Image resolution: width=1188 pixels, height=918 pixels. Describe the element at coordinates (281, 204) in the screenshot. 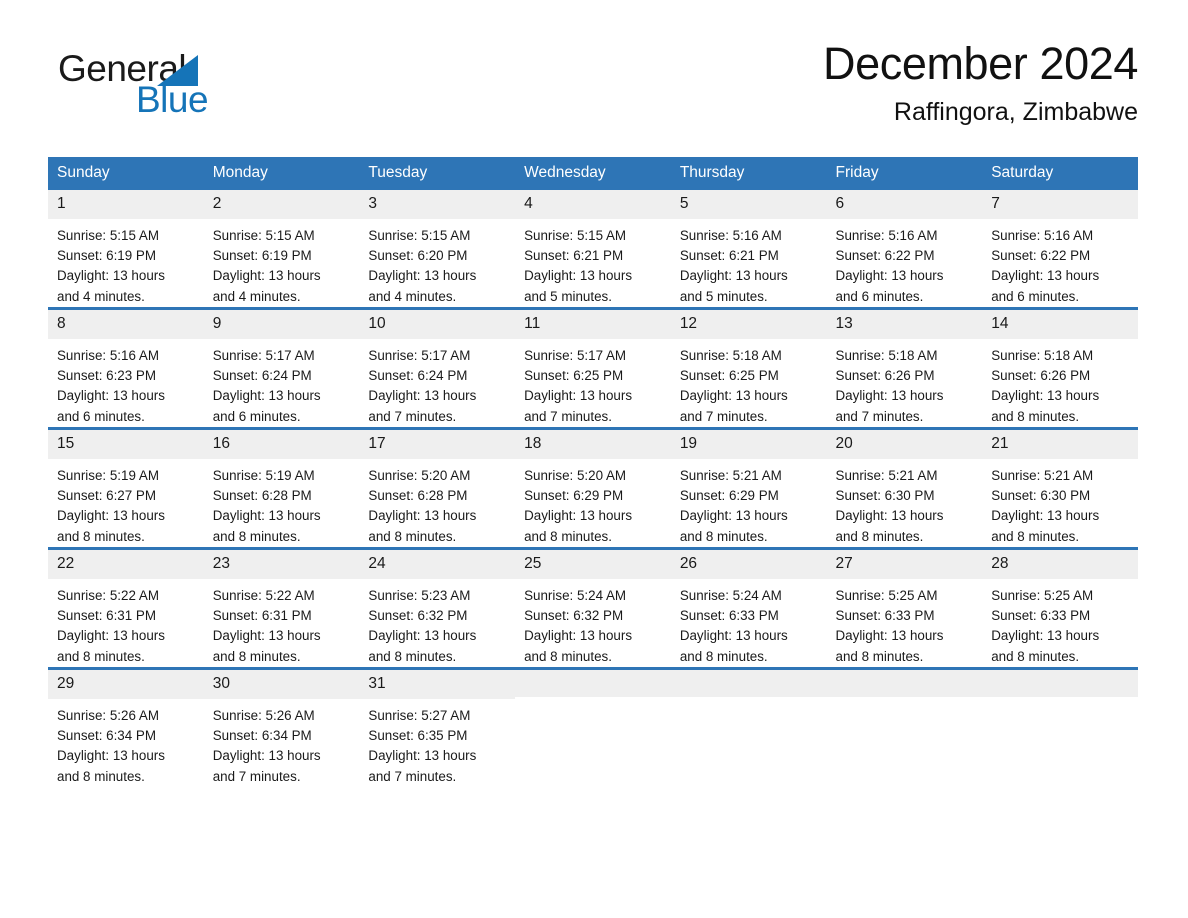

I see `day-number: 2` at that location.